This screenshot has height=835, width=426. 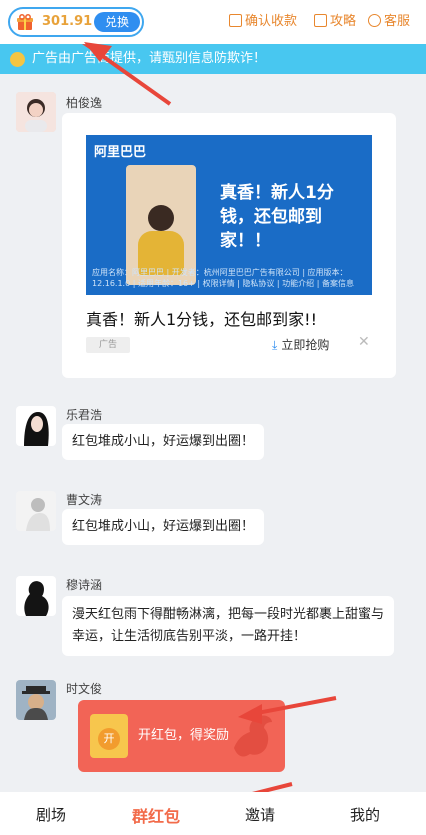 I want to click on gift-icon, so click(x=25, y=22).